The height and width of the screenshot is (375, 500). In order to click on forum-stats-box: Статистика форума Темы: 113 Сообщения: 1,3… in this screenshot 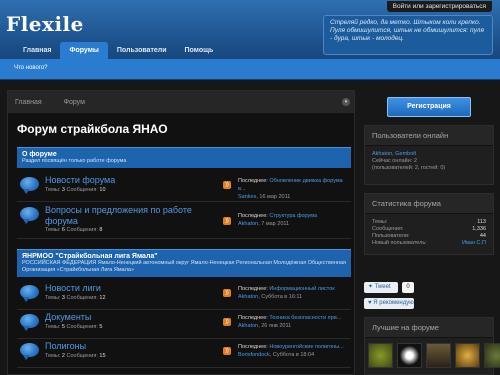, I will do `click(429, 224)`.